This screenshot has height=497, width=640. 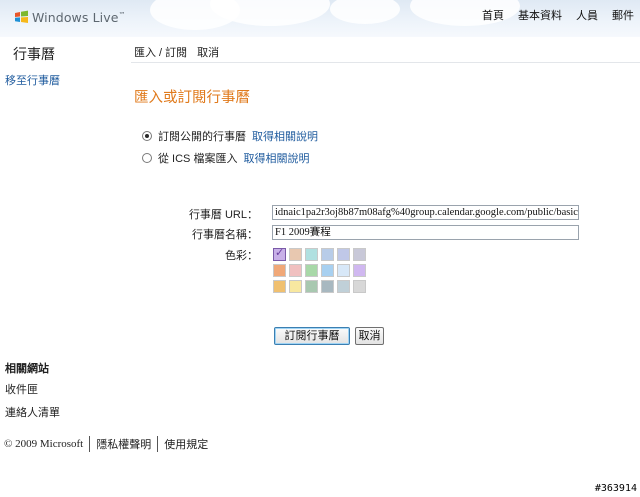 I want to click on option-import-ics: 從 ICS 檔案匯入 取得相關說明, so click(x=225, y=158).